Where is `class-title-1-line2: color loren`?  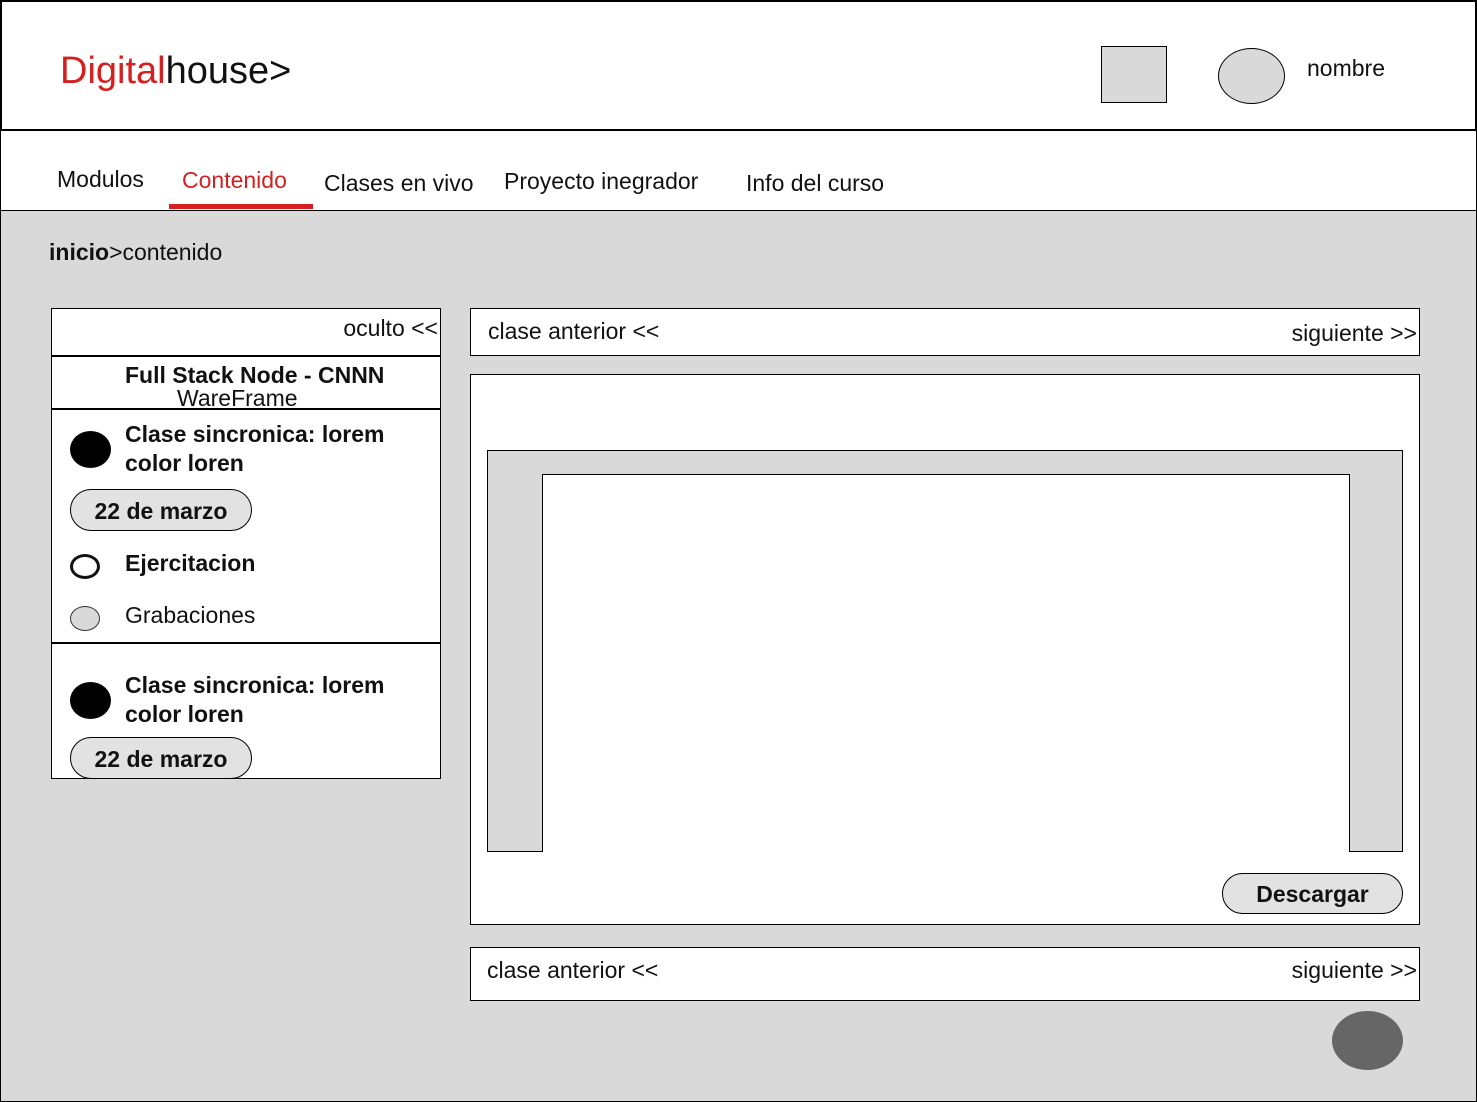 class-title-1-line2: color loren is located at coordinates (184, 463).